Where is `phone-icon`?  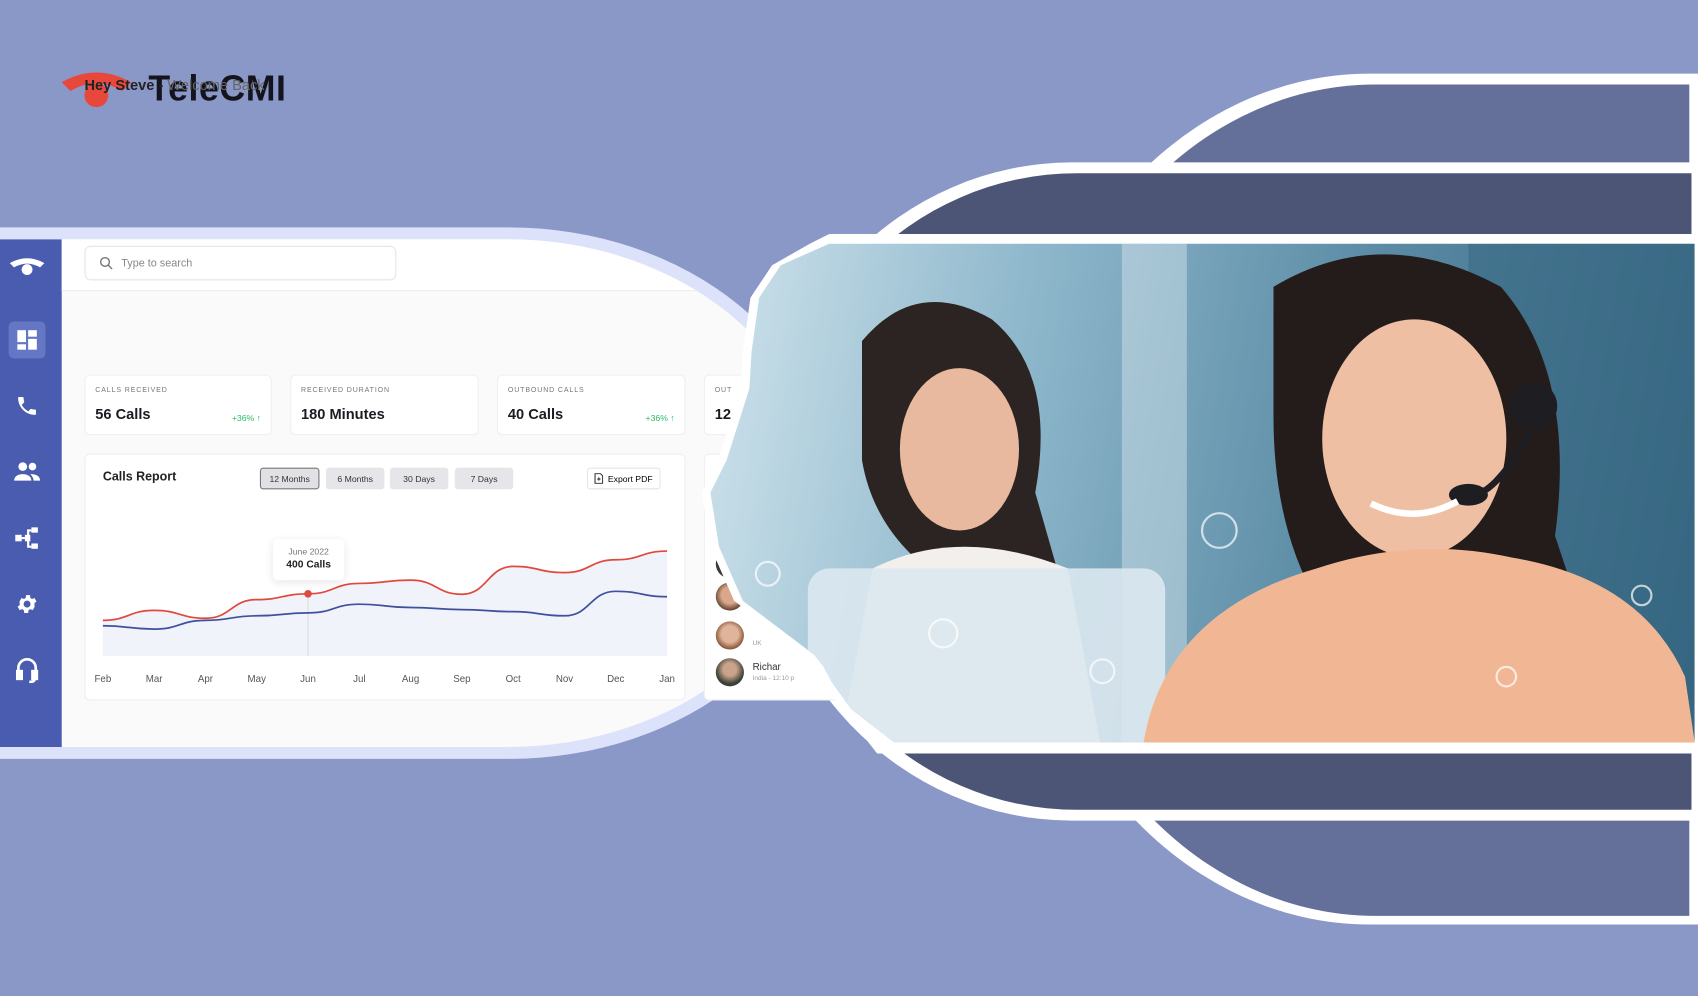 phone-icon is located at coordinates (27, 406).